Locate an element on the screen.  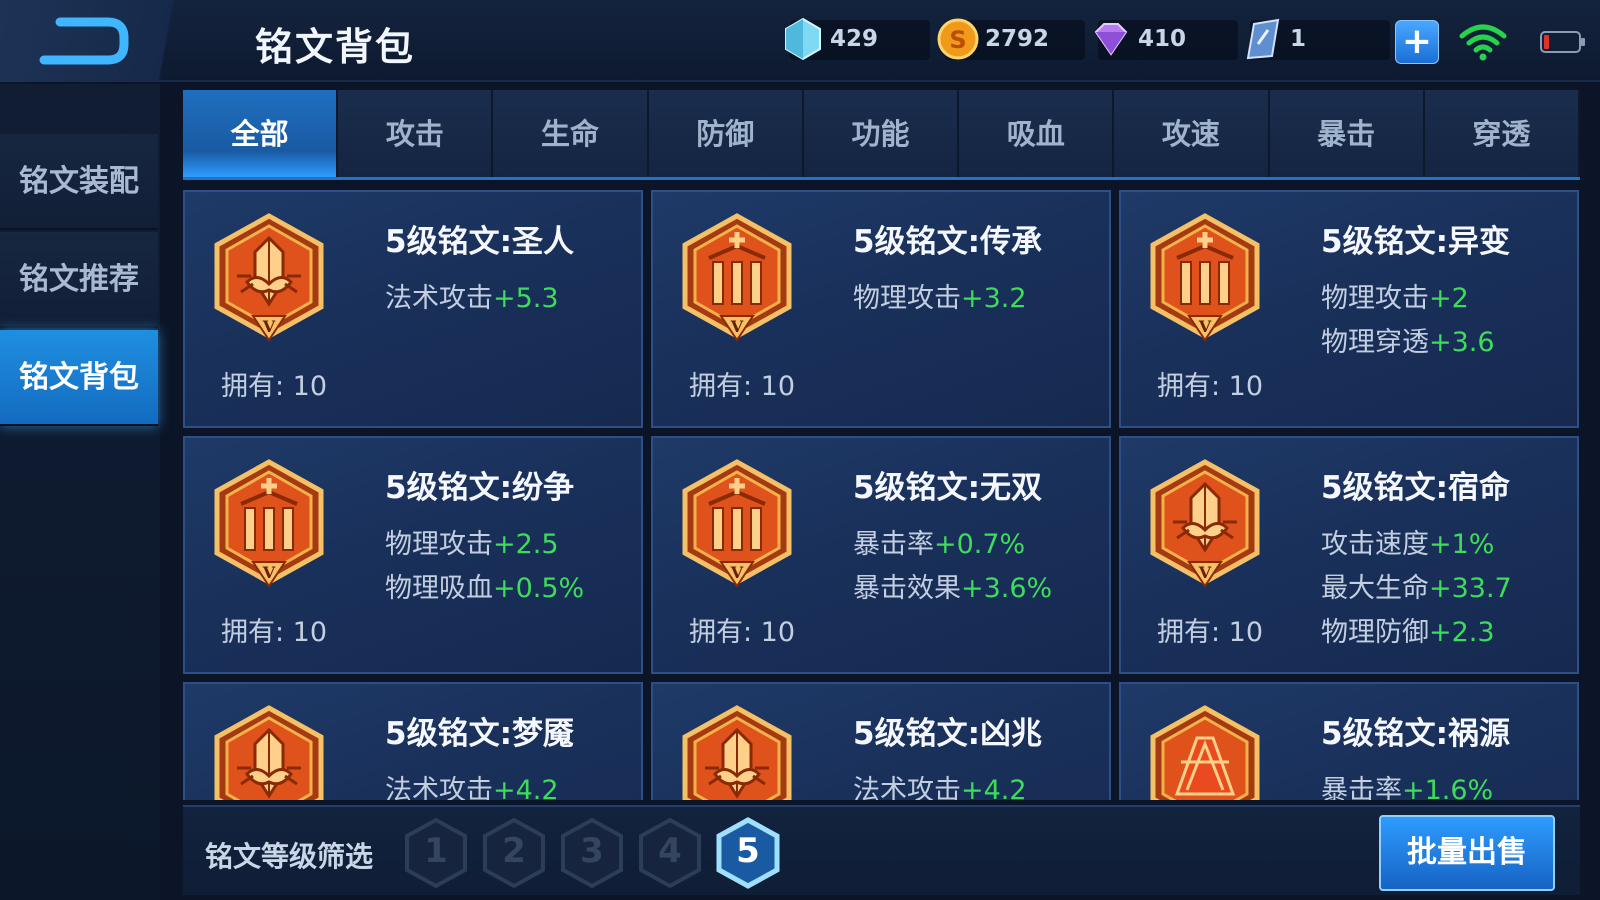
level-number: 4 is located at coordinates (670, 851).